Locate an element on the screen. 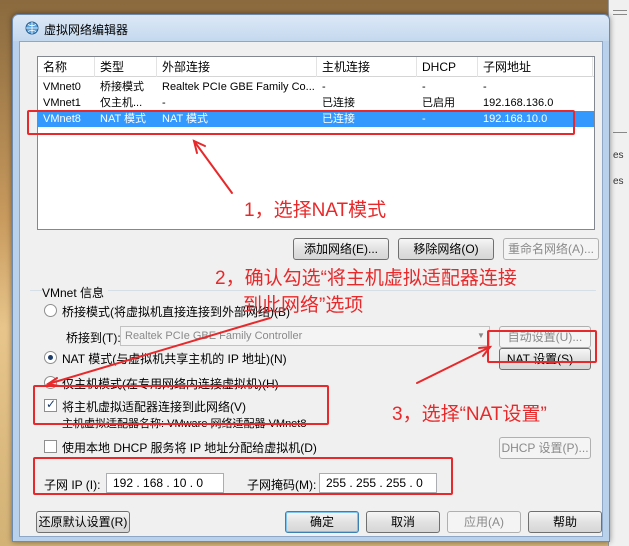 This screenshot has width=629, height=546. window-title: 虚拟网络编辑器 is located at coordinates (86, 30).